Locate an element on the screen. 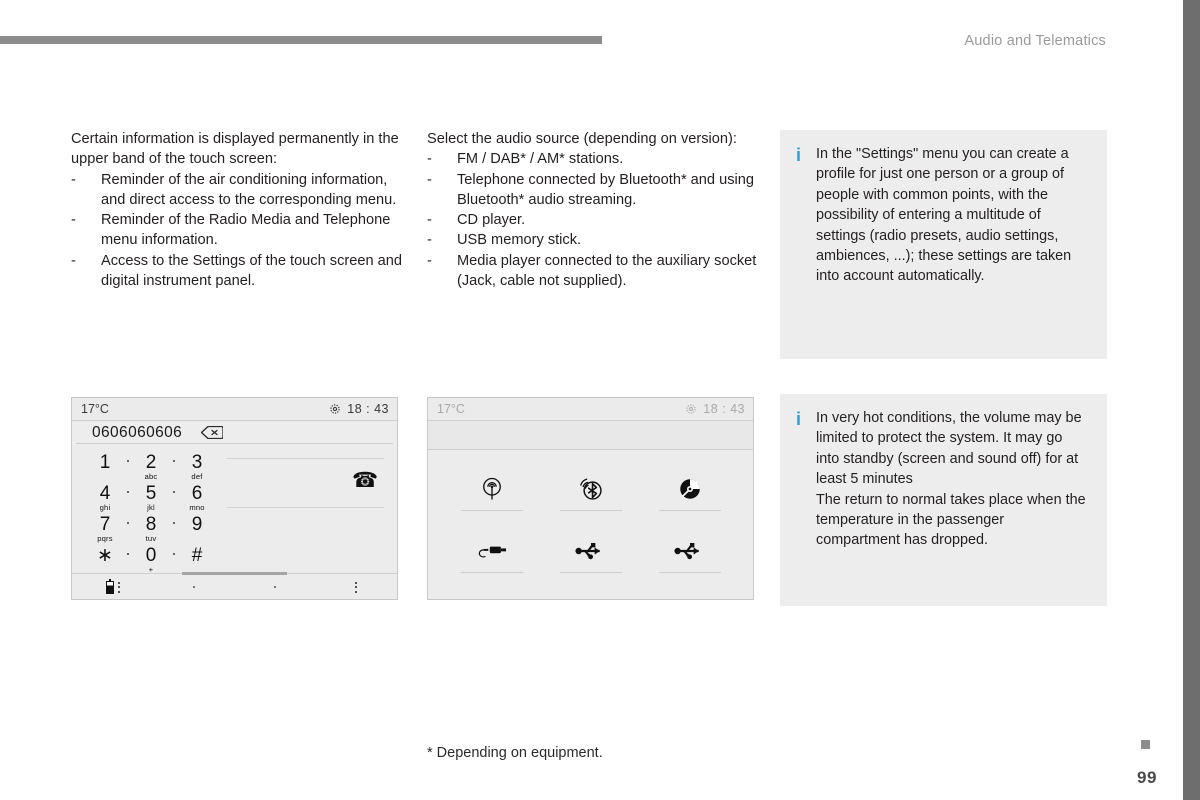 This screenshot has width=1200, height=800. kebab-menu-icon is located at coordinates (118, 587).